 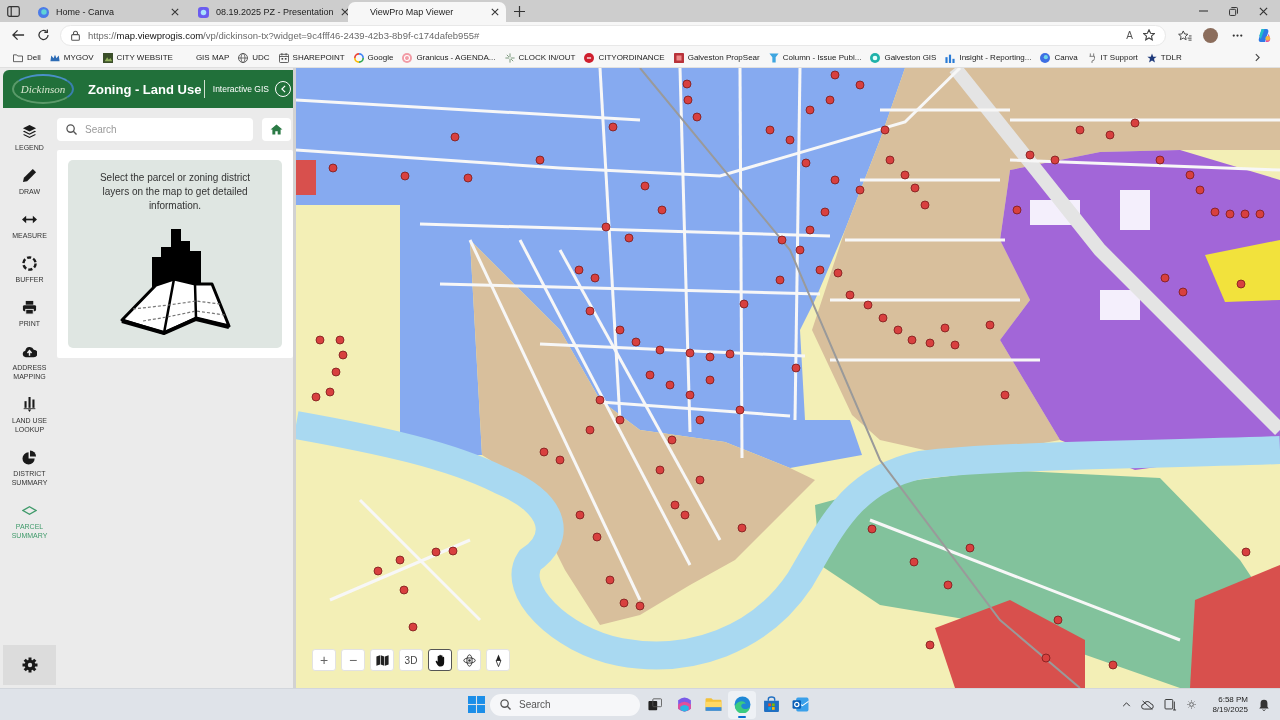 I want to click on bookmark-link: IT Support, so click(x=1112, y=57).